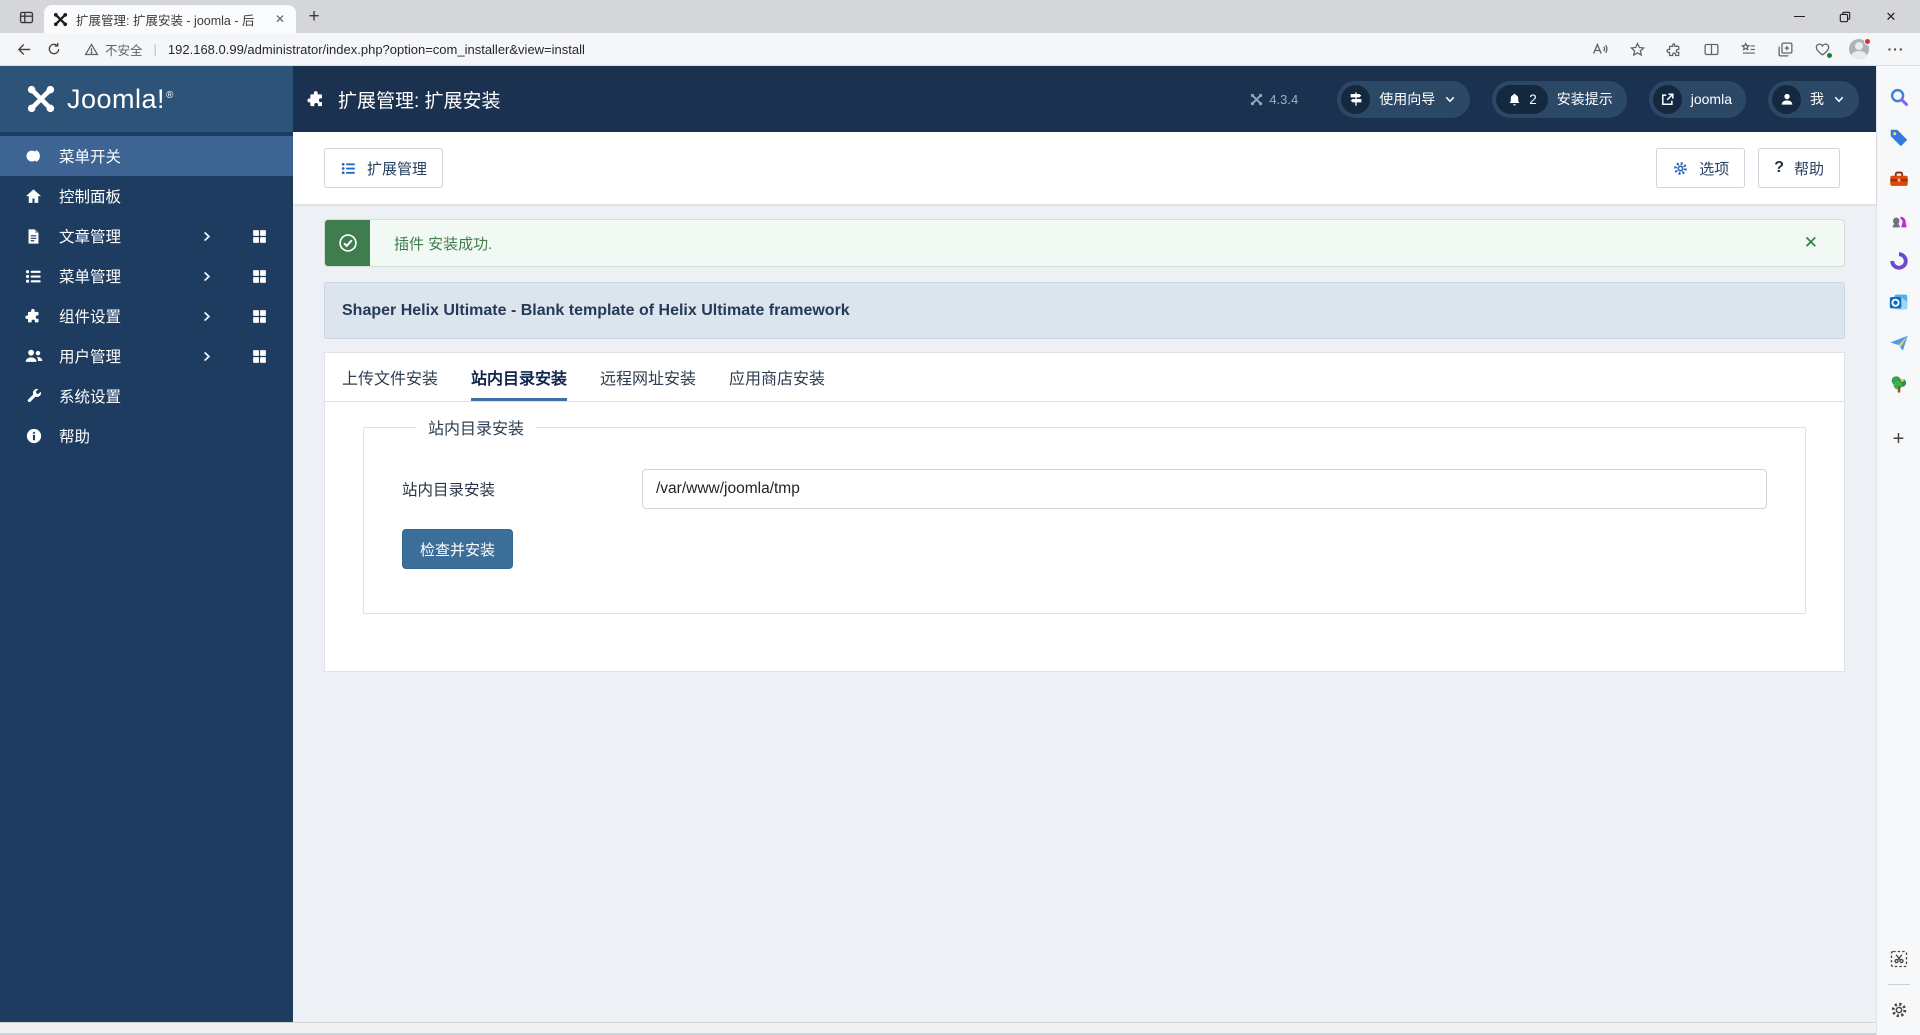  Describe the element at coordinates (458, 549) in the screenshot. I see `check-and-install-button: 检查并安装` at that location.